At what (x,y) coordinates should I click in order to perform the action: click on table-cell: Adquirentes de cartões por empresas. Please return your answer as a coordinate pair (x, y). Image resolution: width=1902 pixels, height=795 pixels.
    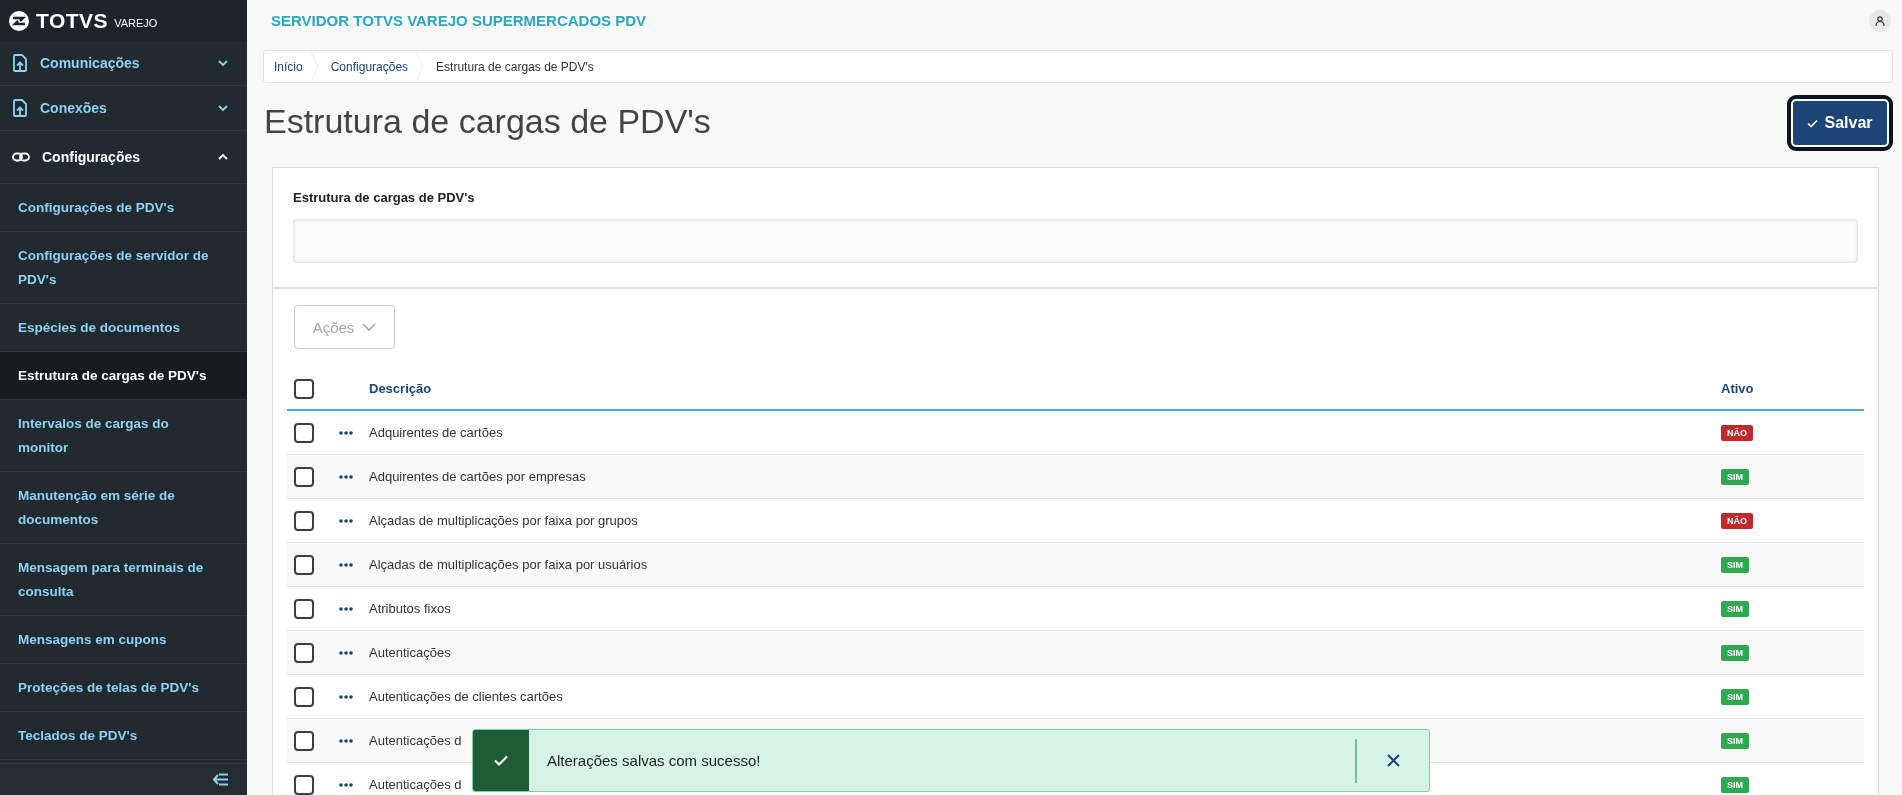
    Looking at the image, I should click on (477, 476).